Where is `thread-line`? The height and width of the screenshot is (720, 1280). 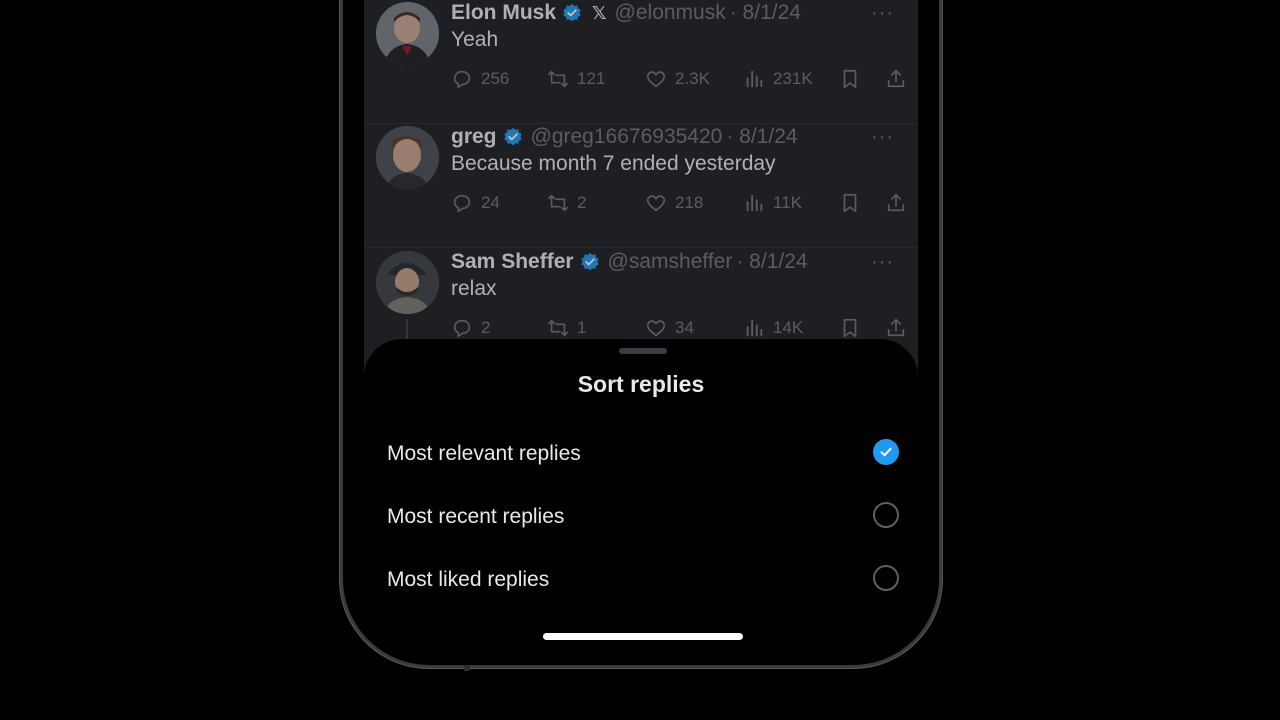 thread-line is located at coordinates (407, 330).